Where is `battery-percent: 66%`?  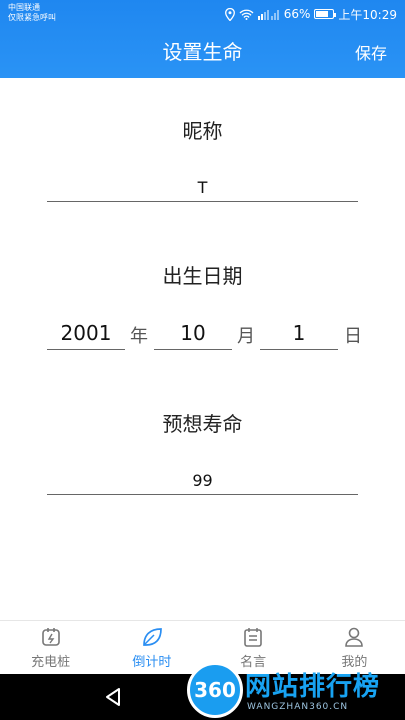 battery-percent: 66% is located at coordinates (297, 14).